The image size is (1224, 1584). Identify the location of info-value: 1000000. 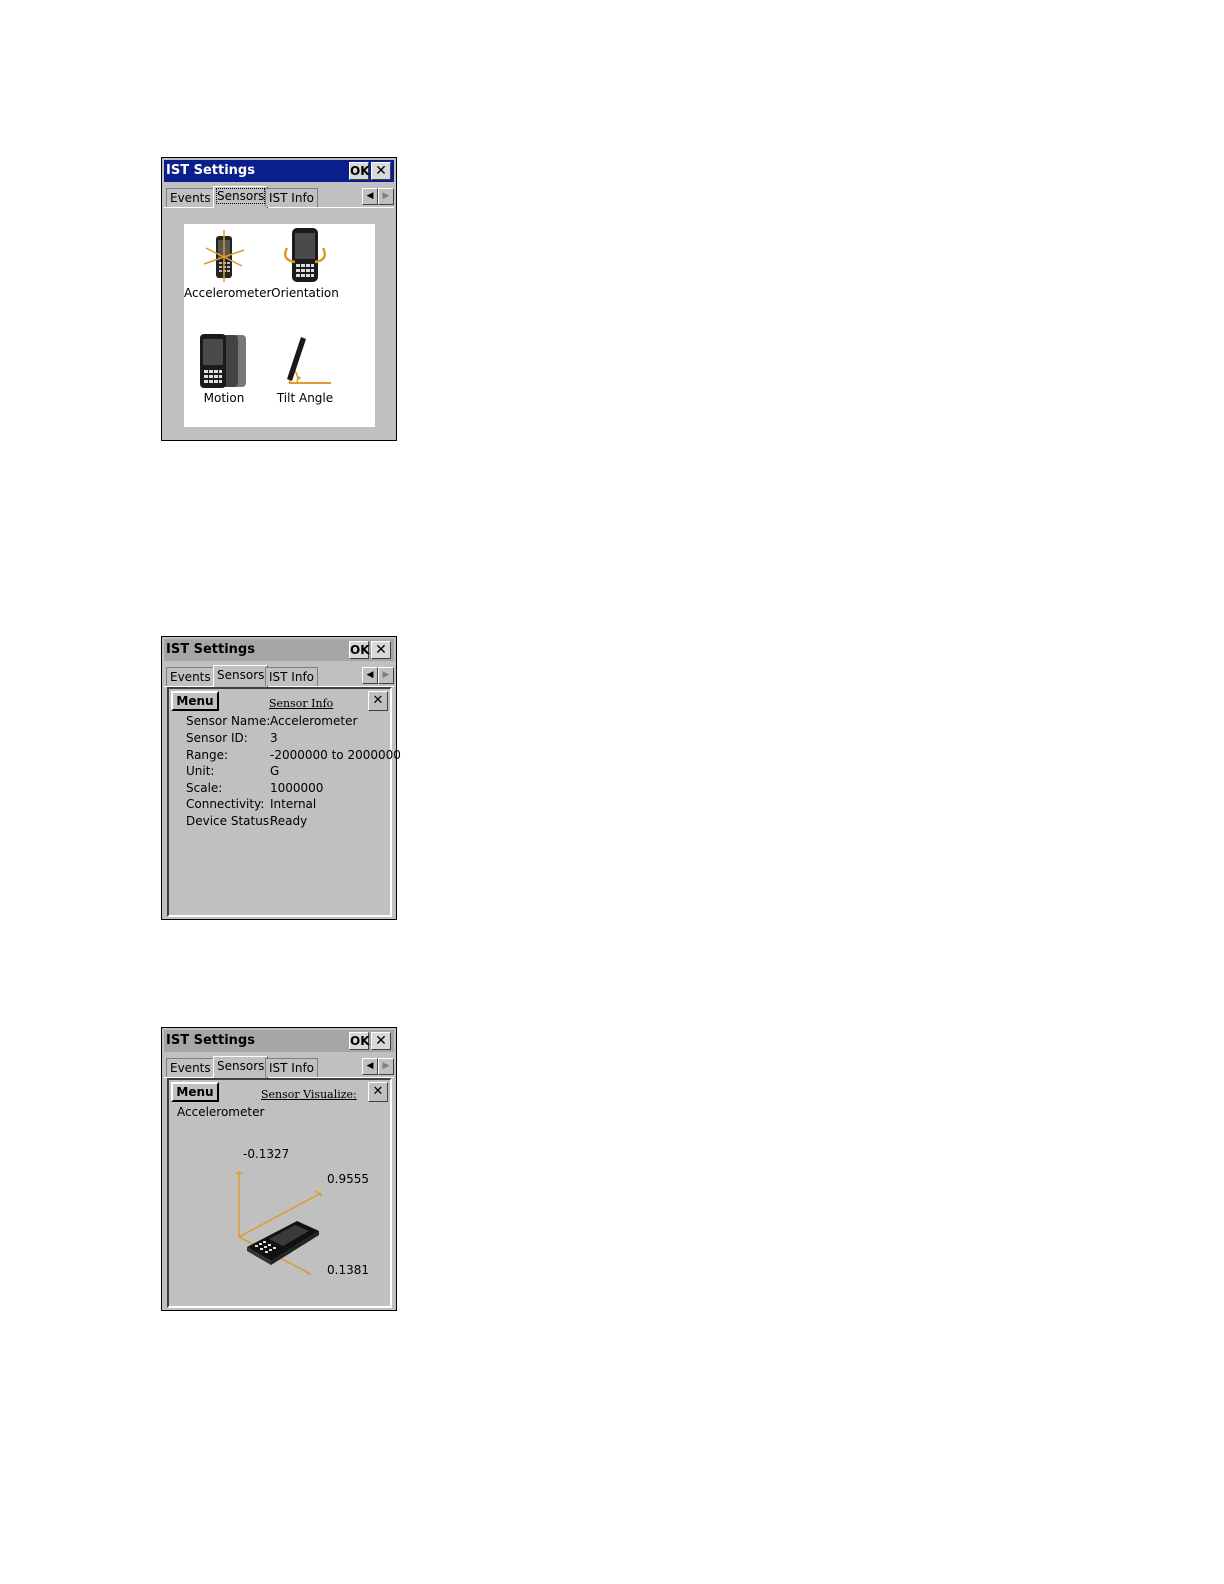
(297, 788).